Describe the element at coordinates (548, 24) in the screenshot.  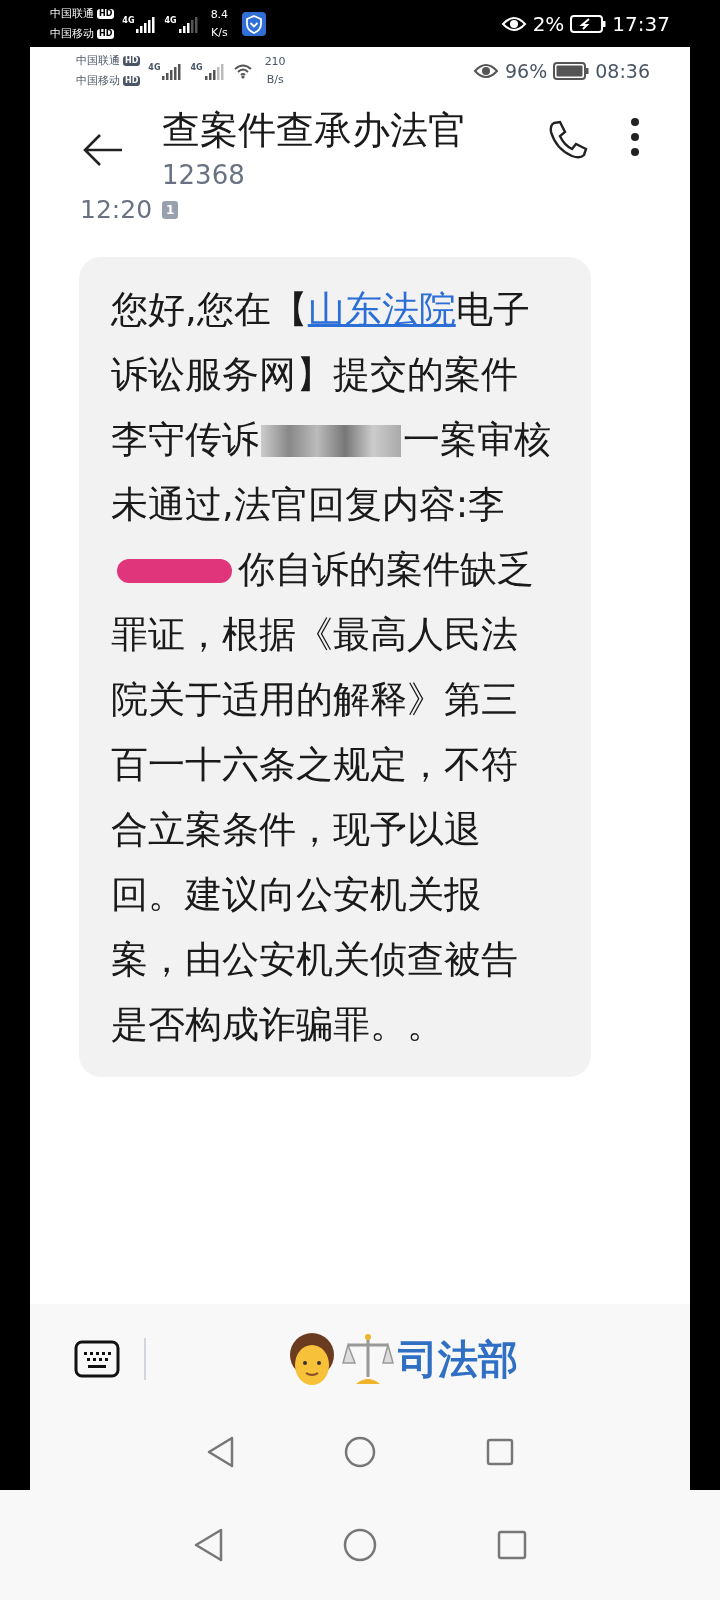
I see `battery-percent: 2%` at that location.